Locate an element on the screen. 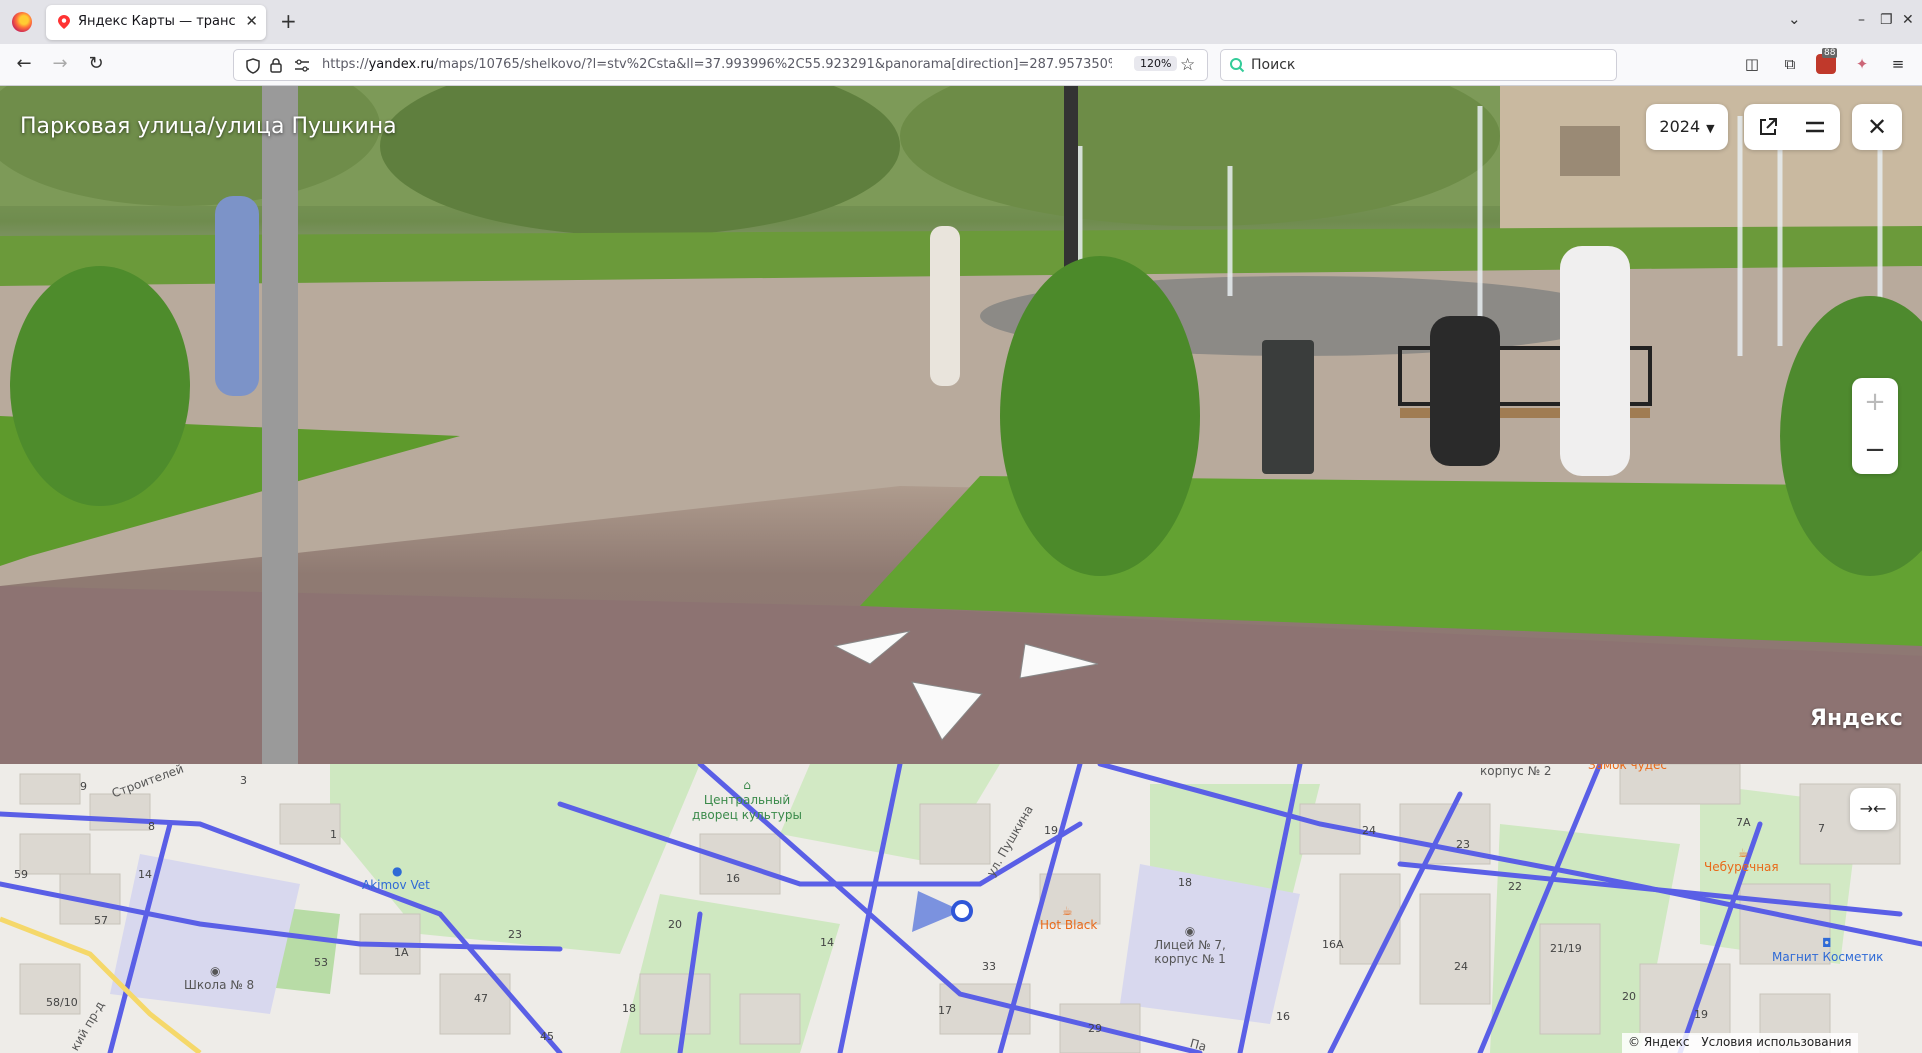  house-number: 33 is located at coordinates (989, 966).